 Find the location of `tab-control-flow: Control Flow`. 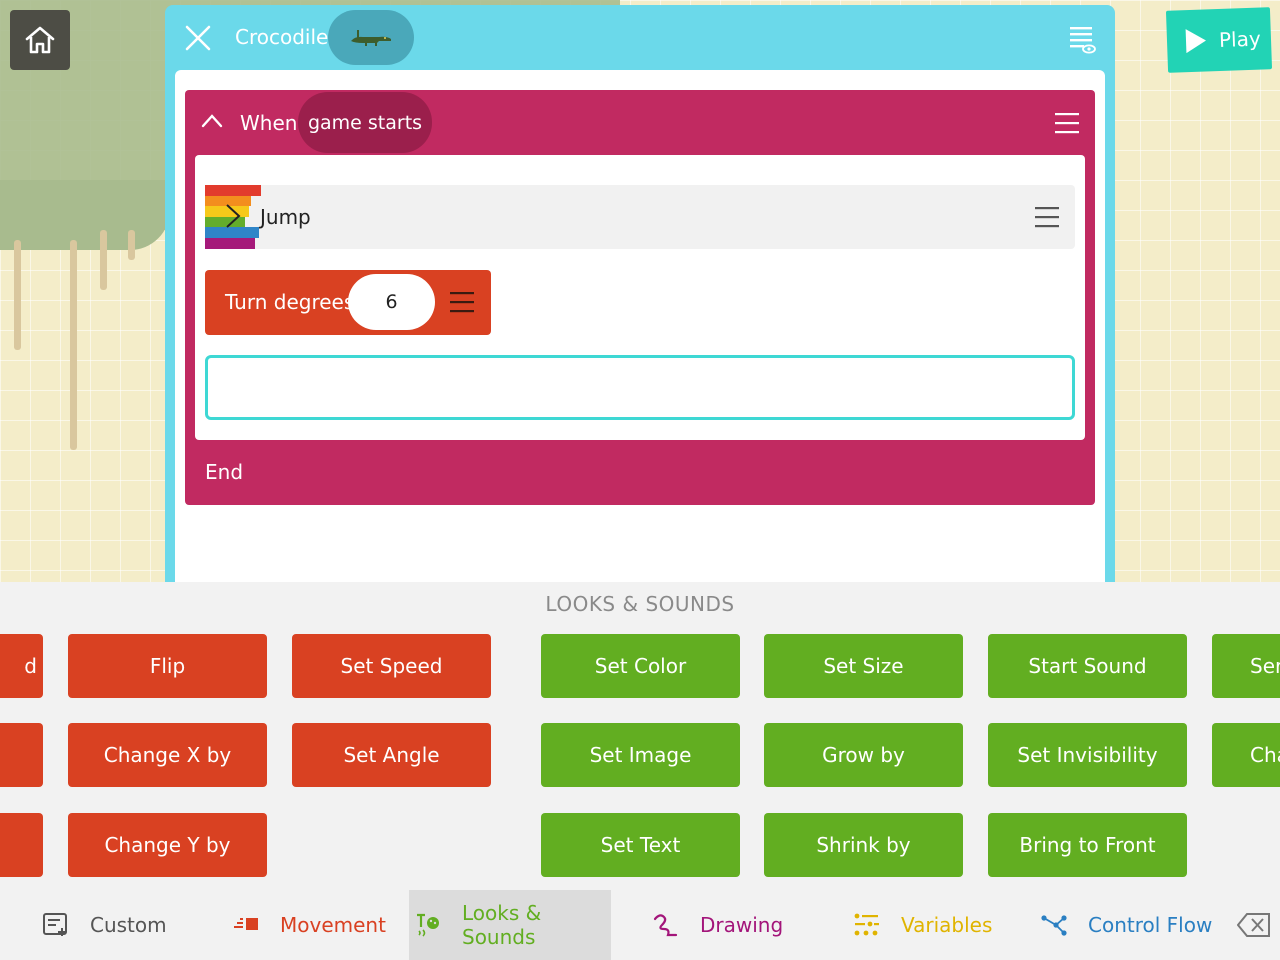

tab-control-flow: Control Flow is located at coordinates (1126, 925).